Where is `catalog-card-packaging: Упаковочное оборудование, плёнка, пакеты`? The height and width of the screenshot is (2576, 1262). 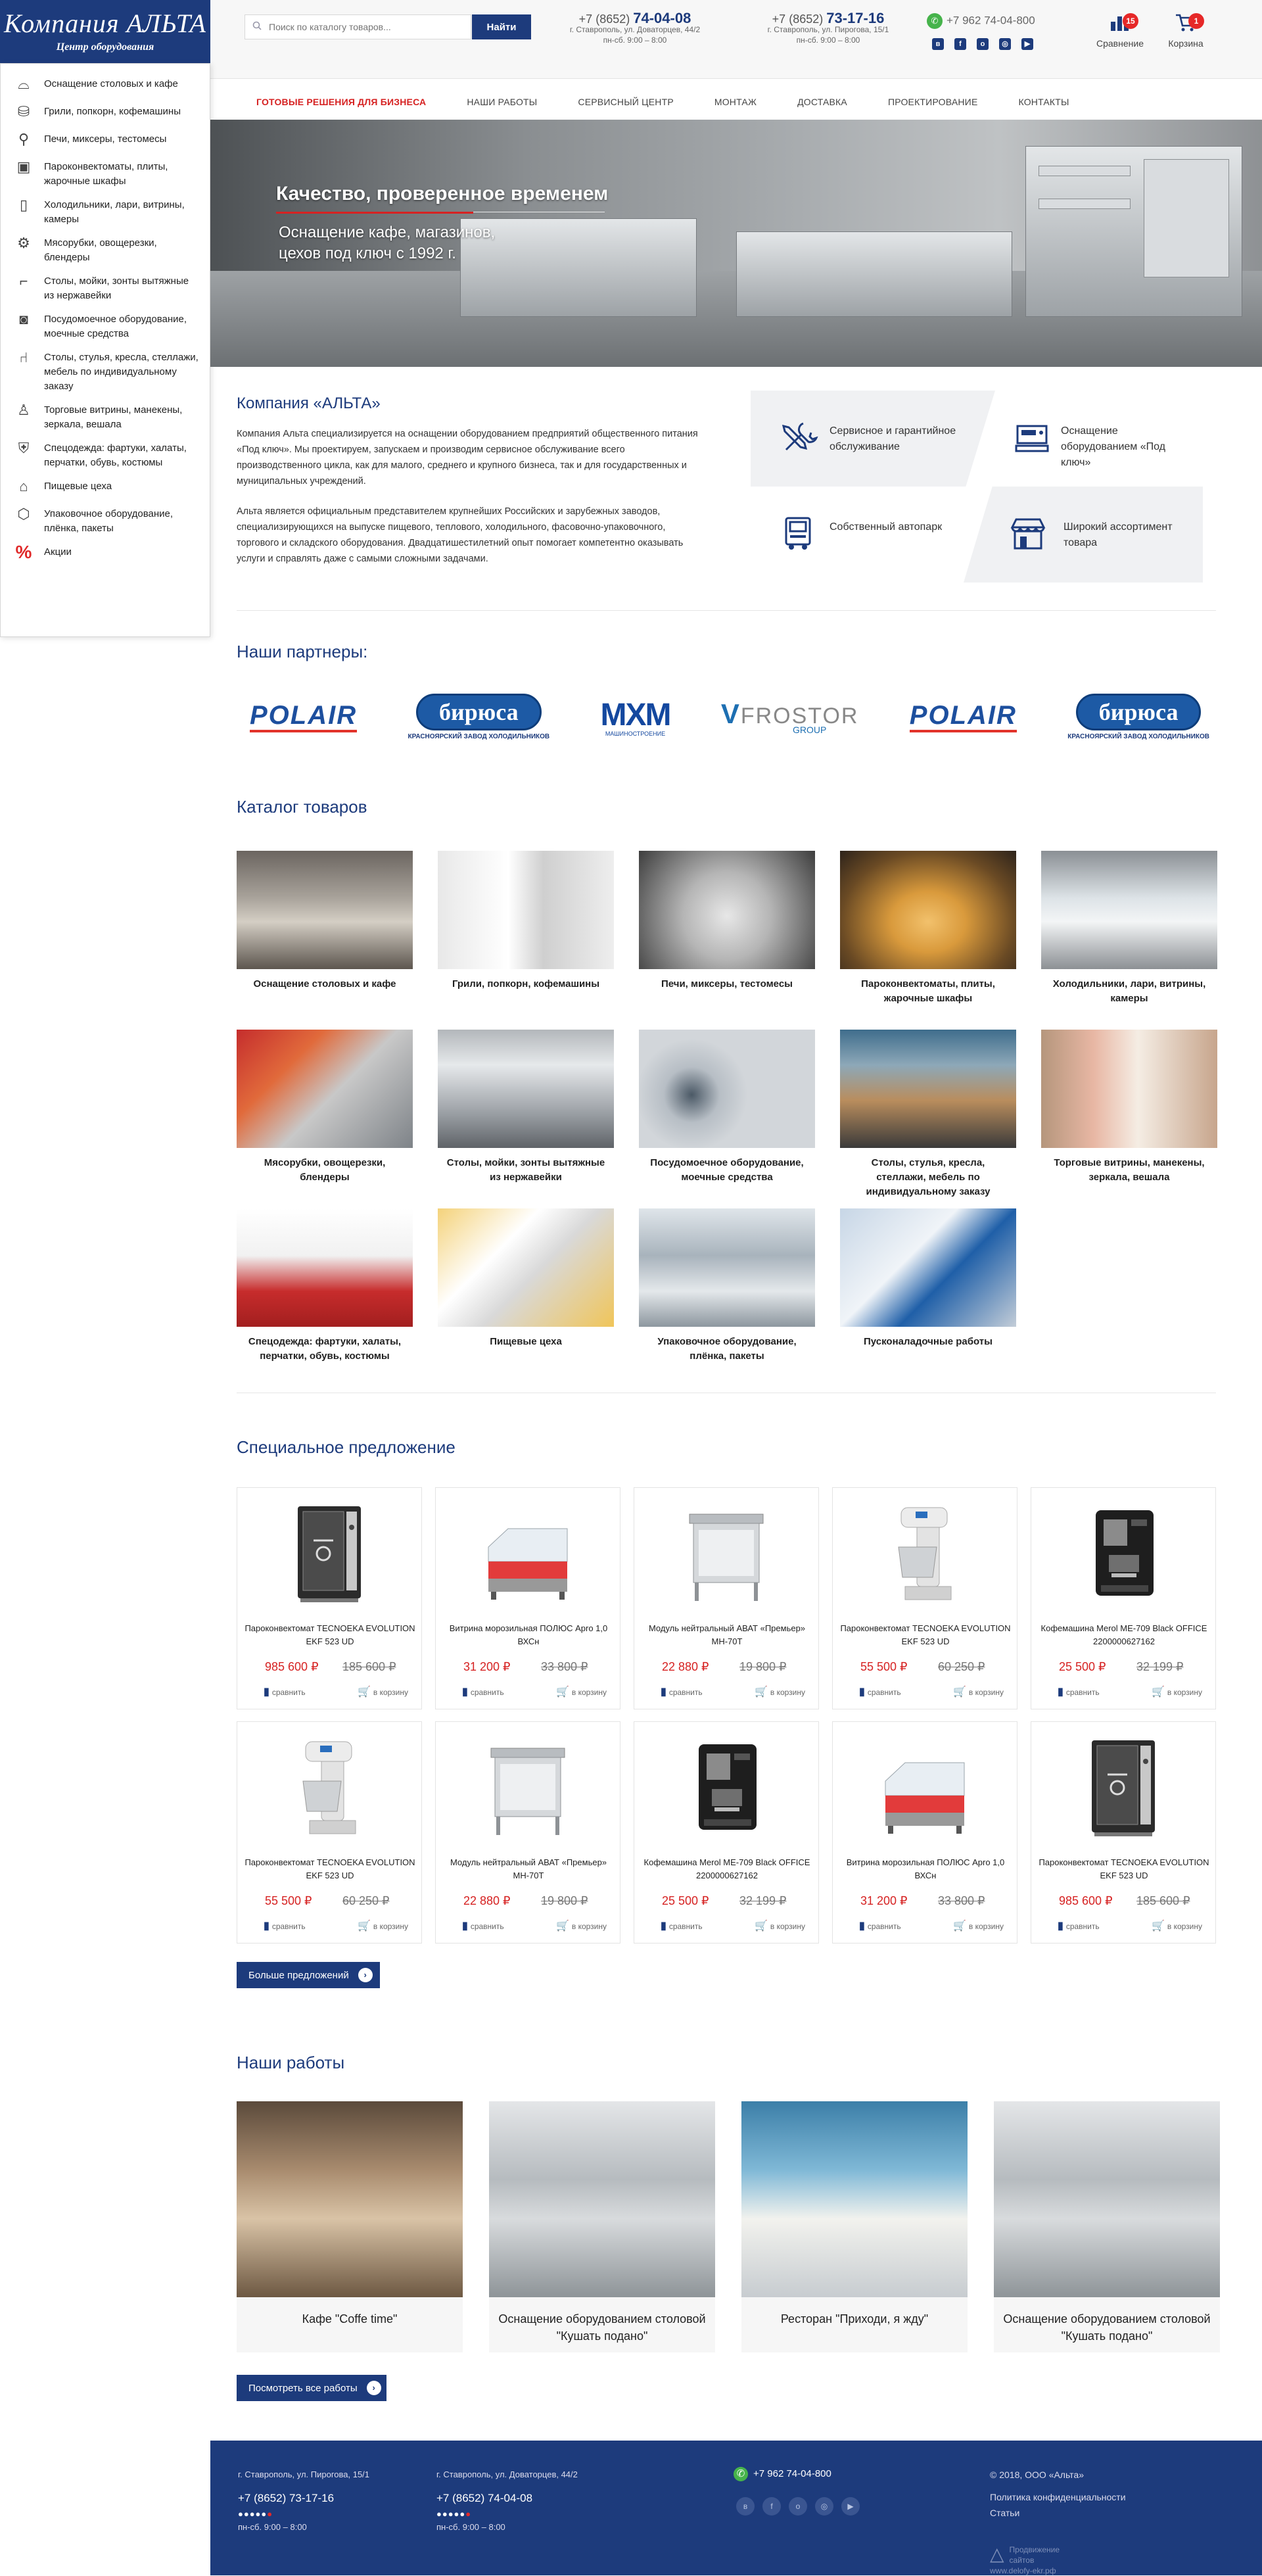
catalog-card-packaging: Упаковочное оборудование, плёнка, пакеты is located at coordinates (727, 1286).